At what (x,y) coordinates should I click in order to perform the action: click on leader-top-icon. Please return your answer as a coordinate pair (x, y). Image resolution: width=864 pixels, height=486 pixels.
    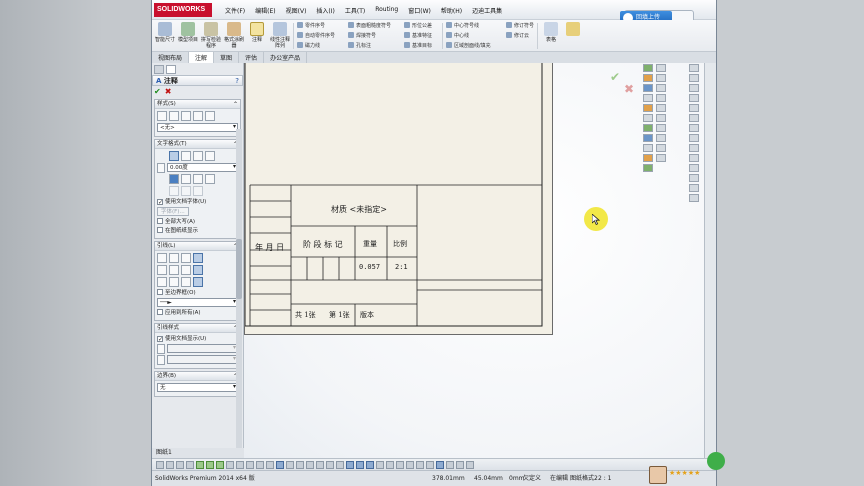
    Looking at the image, I should click on (162, 282).